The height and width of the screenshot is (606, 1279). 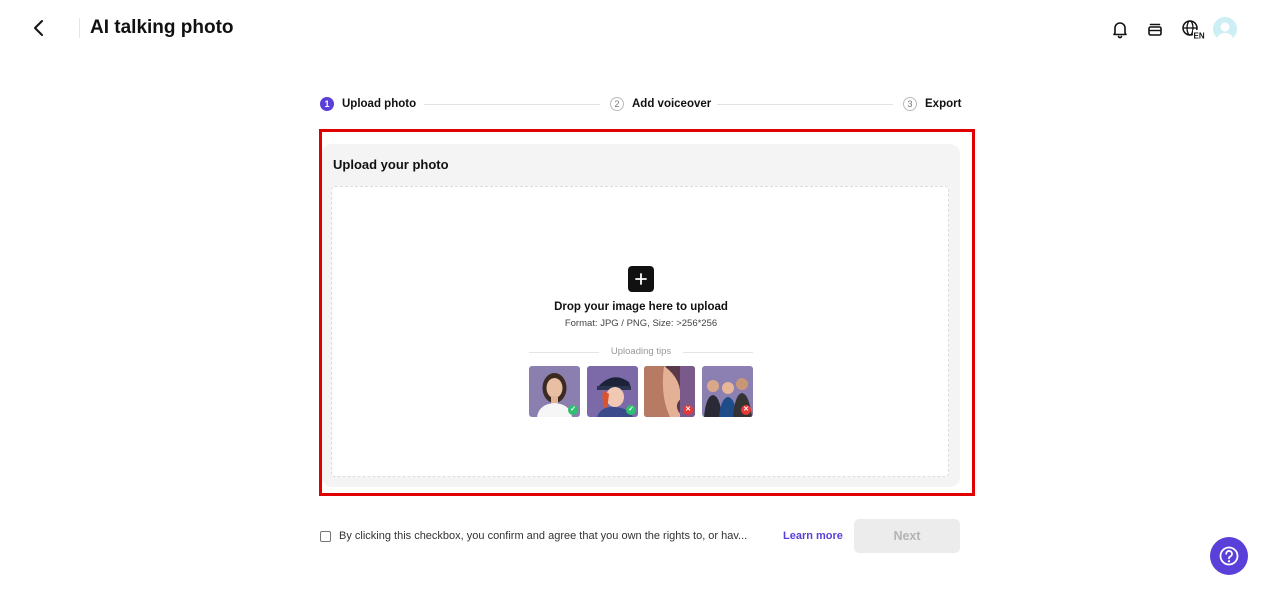 What do you see at coordinates (1199, 36) in the screenshot?
I see `language-code: EN` at bounding box center [1199, 36].